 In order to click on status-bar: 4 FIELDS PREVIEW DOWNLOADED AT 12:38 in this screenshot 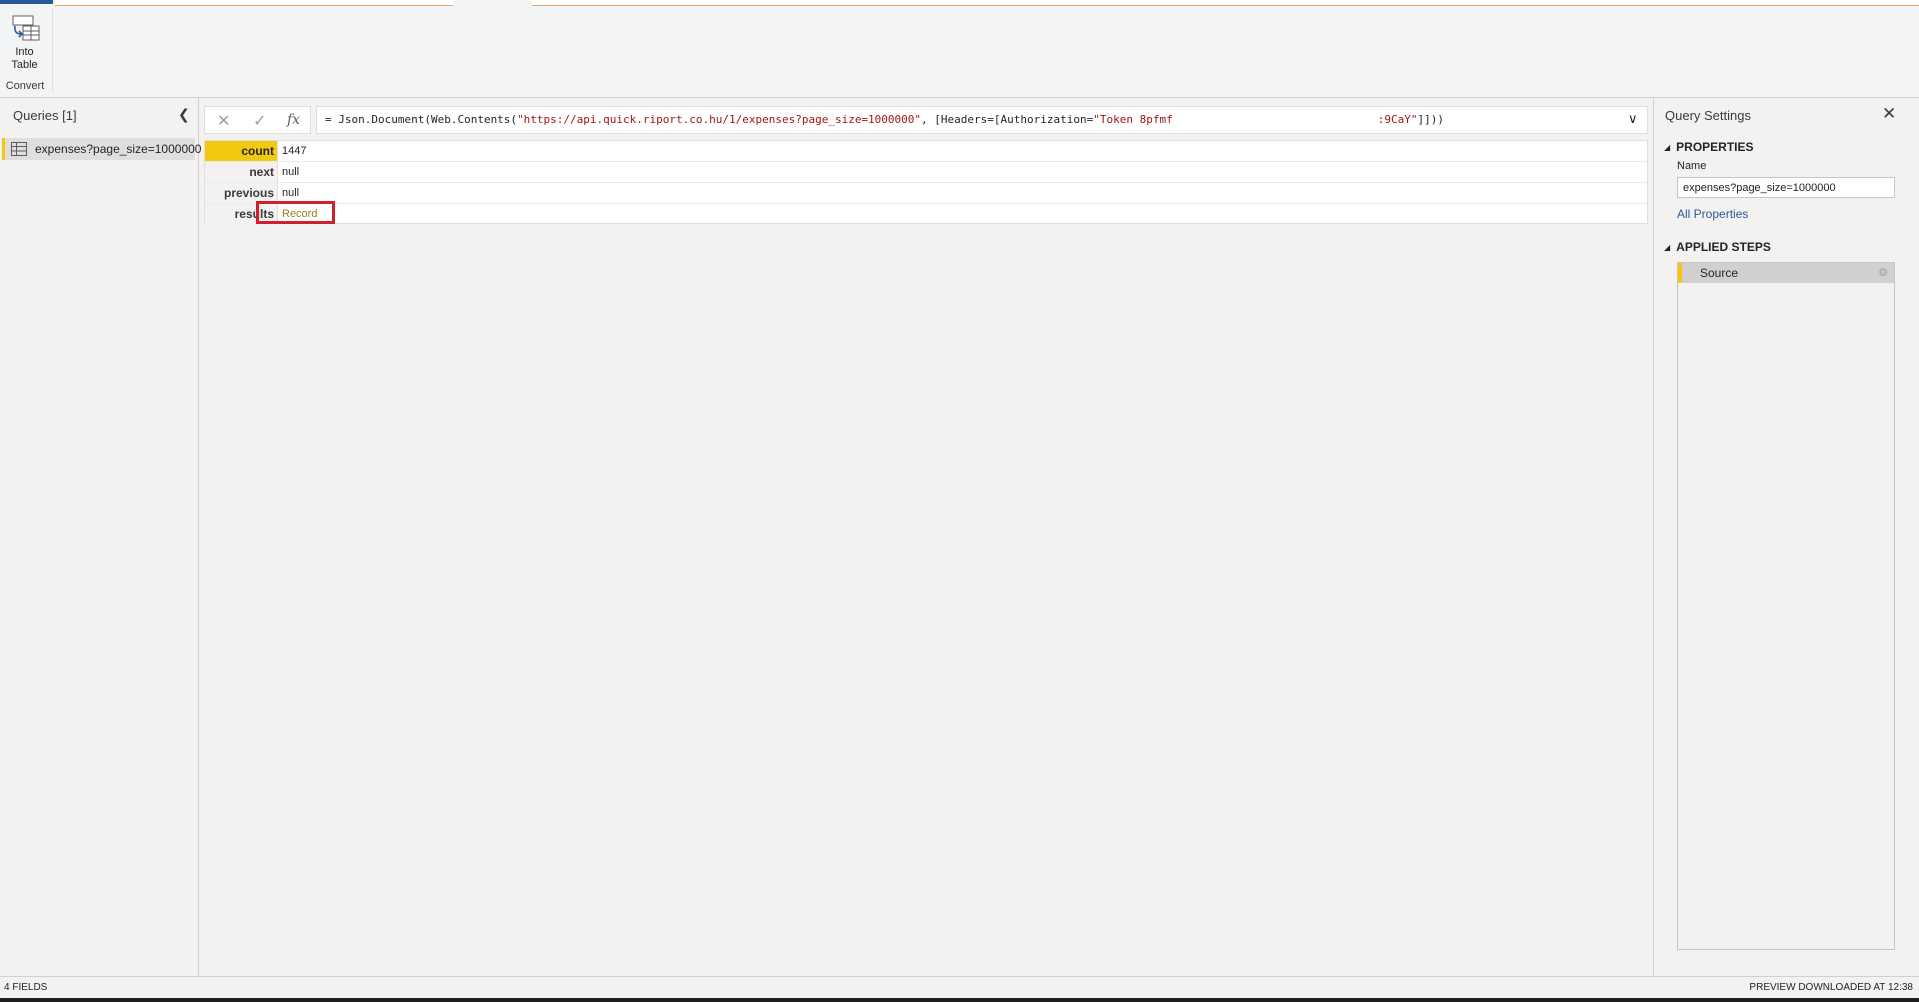, I will do `click(959, 987)`.